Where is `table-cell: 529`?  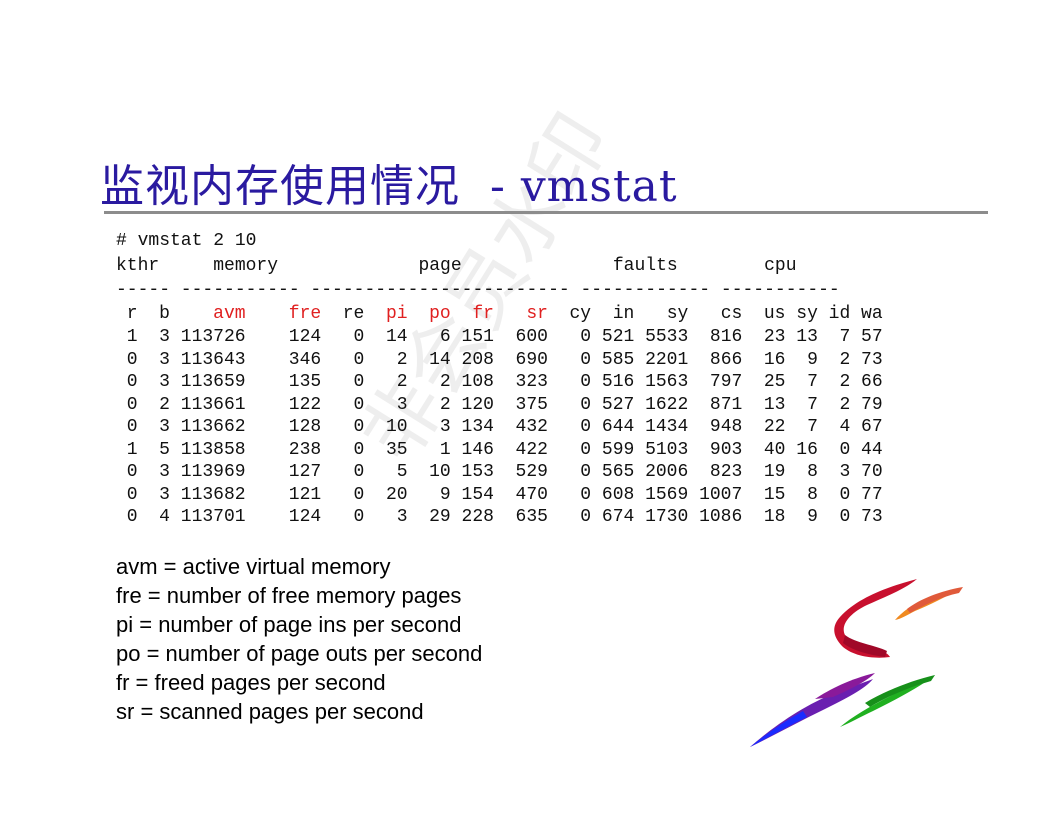
table-cell: 529 is located at coordinates (531, 472).